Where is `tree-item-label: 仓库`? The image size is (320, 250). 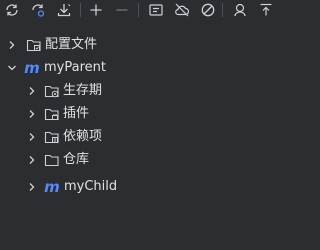 tree-item-label: 仓库 is located at coordinates (76, 159).